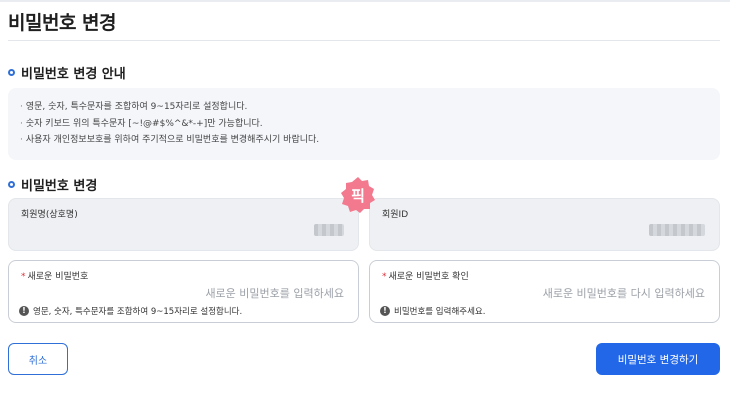 Image resolution: width=730 pixels, height=395 pixels. I want to click on member-name-value-redacted, so click(329, 230).